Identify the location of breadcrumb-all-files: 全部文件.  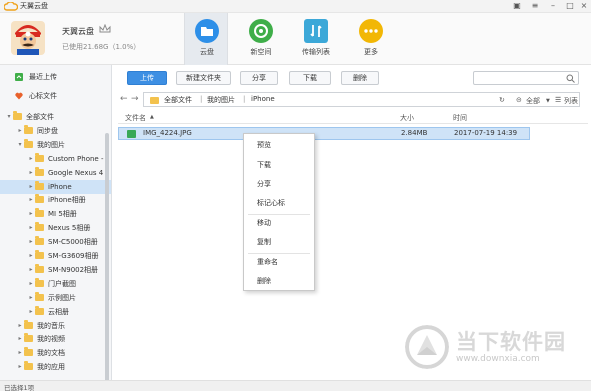
(178, 100).